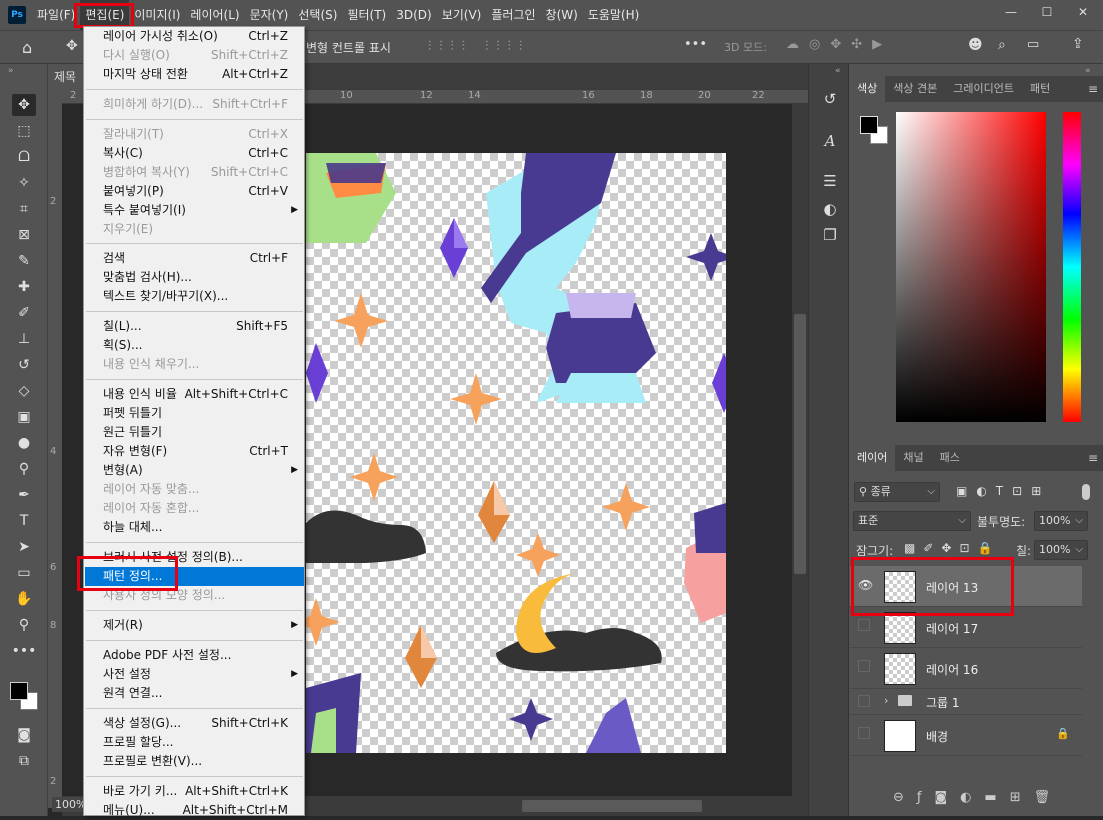  Describe the element at coordinates (194, 229) in the screenshot. I see `menu-item-clear: 지우기(E)` at that location.